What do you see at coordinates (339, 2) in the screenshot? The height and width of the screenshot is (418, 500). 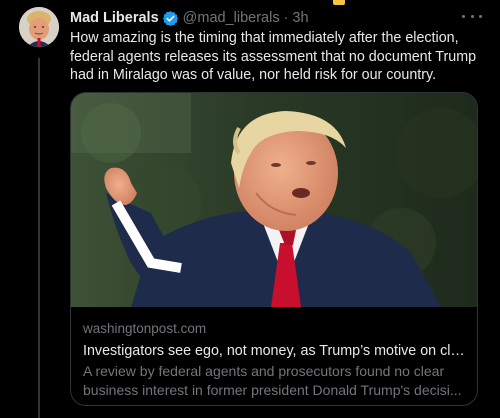 I see `emoji-icon` at bounding box center [339, 2].